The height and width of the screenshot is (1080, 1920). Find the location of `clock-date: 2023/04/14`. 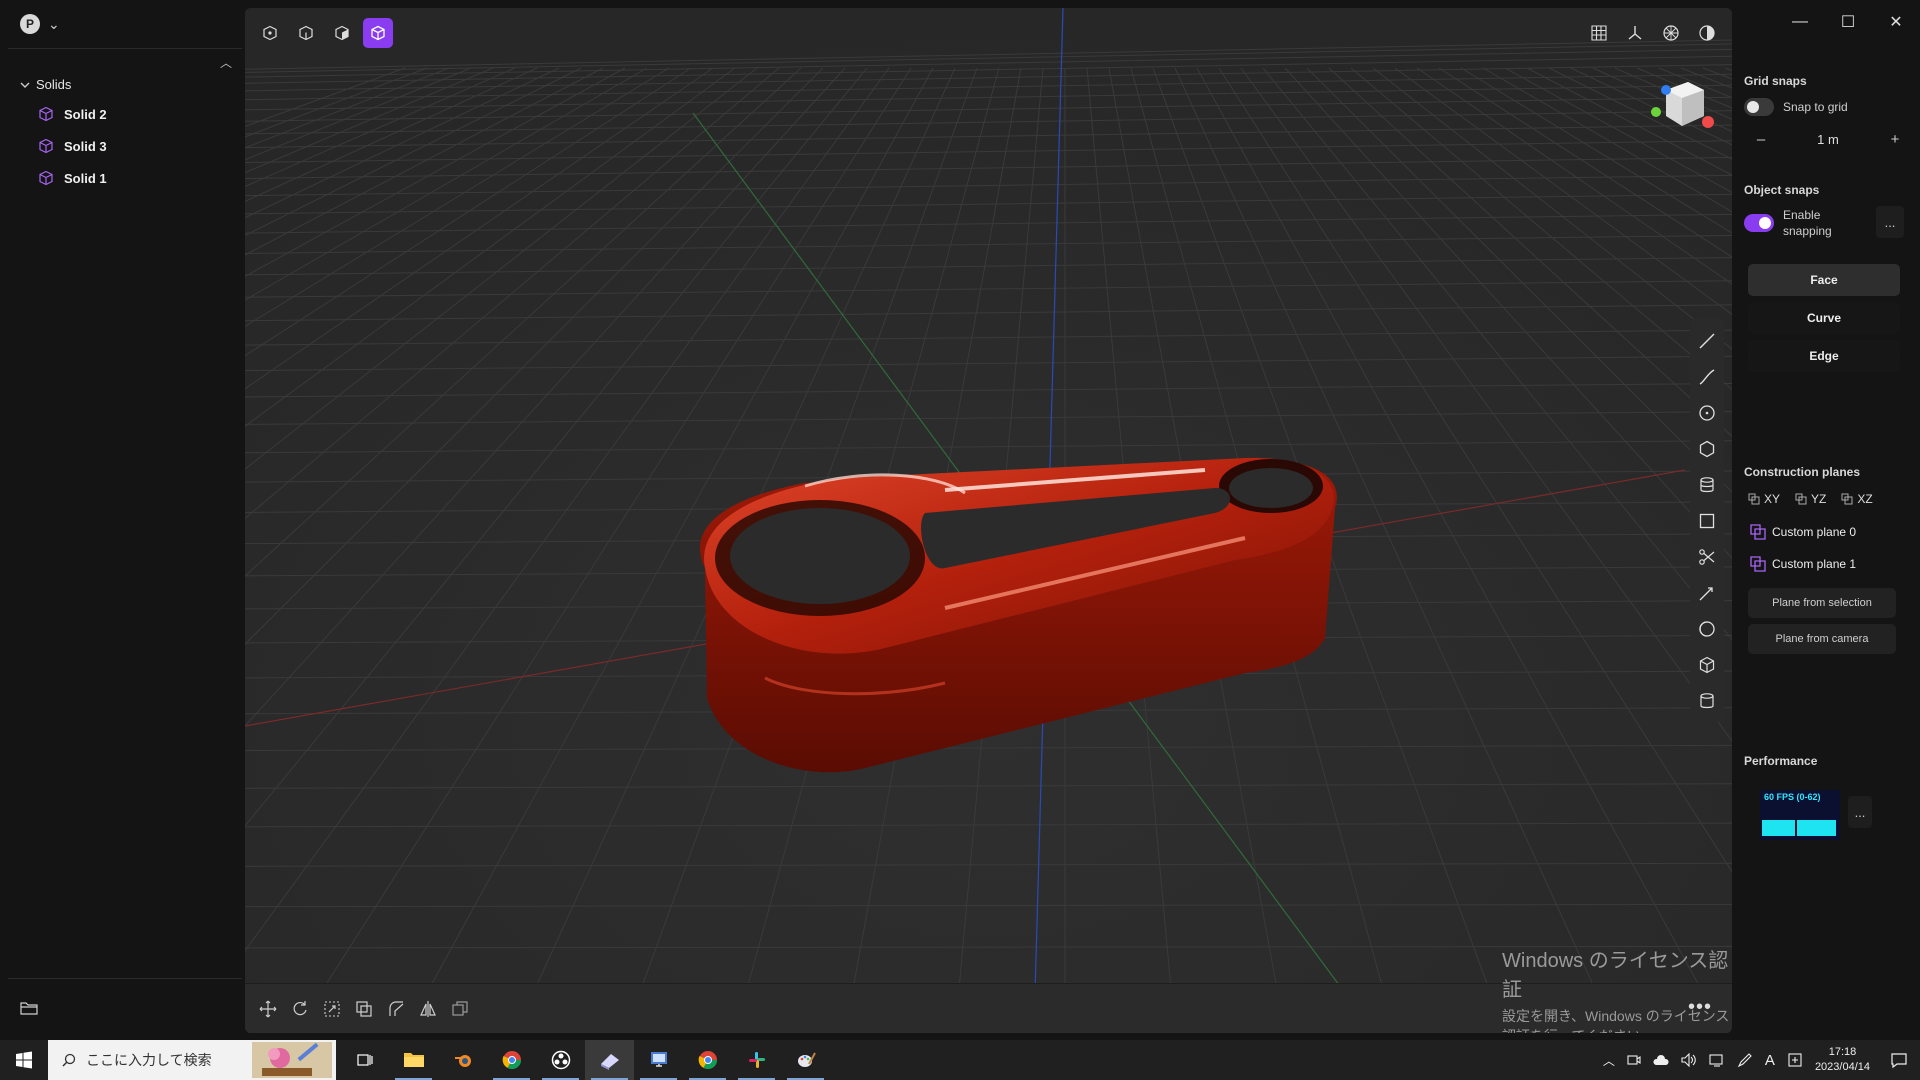

clock-date: 2023/04/14 is located at coordinates (1842, 1067).